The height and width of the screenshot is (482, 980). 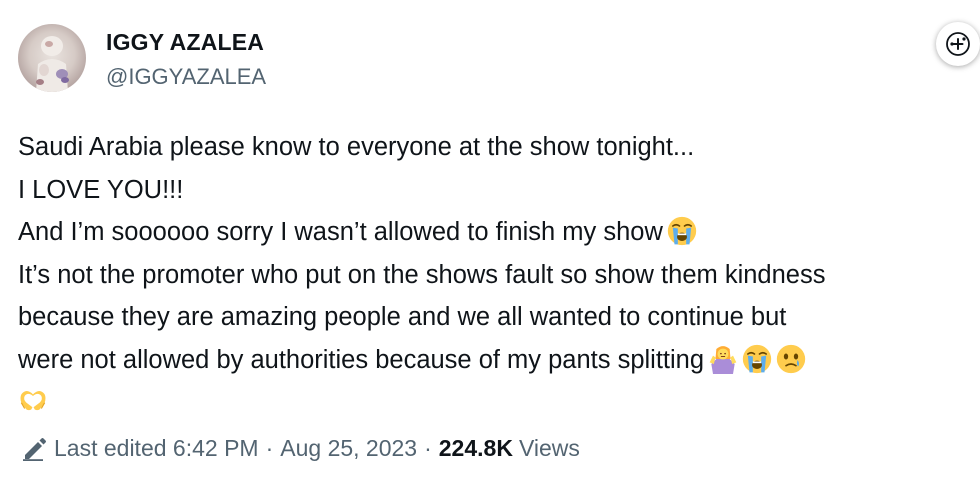 I want to click on author-avatar, so click(x=52, y=58).